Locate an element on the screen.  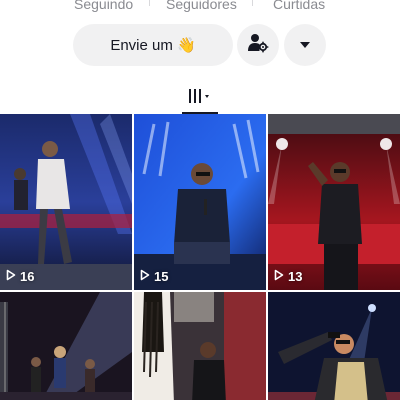
tab-videos is located at coordinates (200, 98).